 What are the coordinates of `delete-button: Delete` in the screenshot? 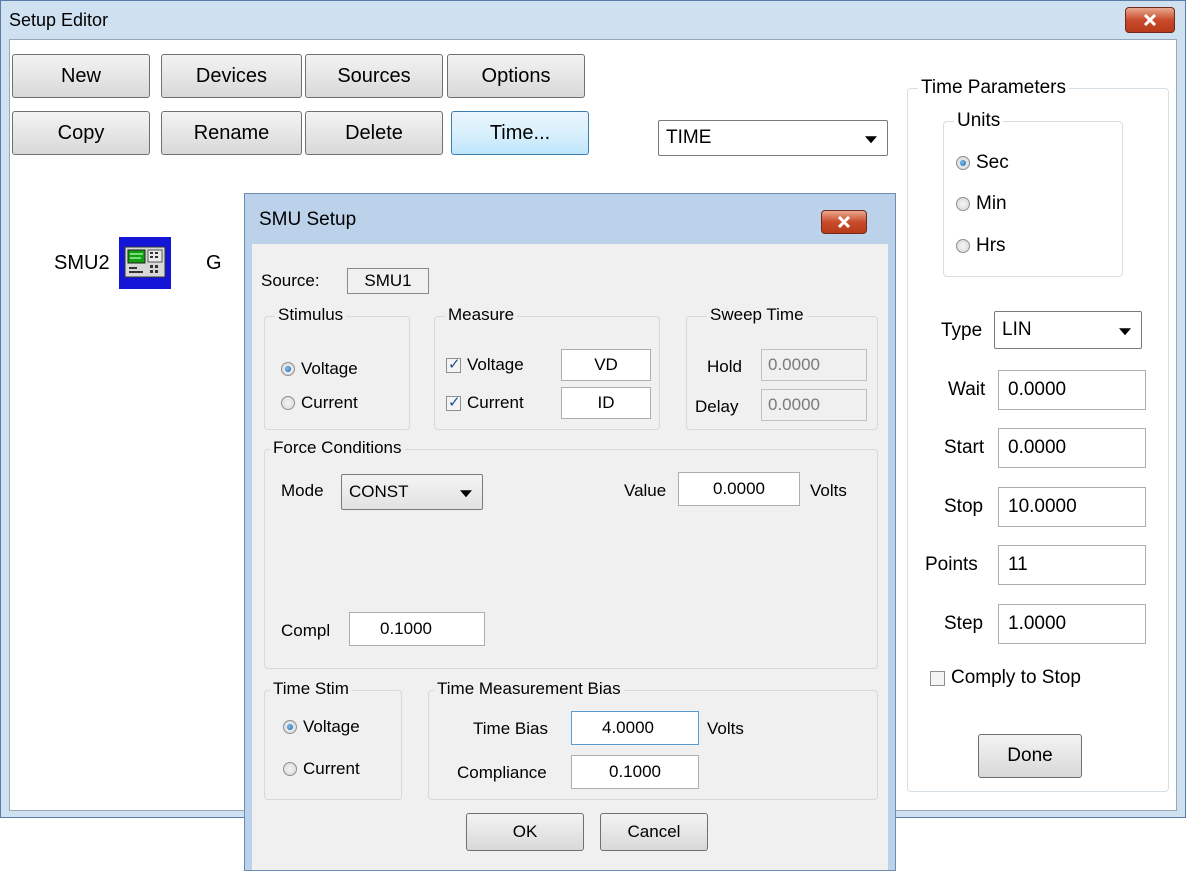 It's located at (374, 133).